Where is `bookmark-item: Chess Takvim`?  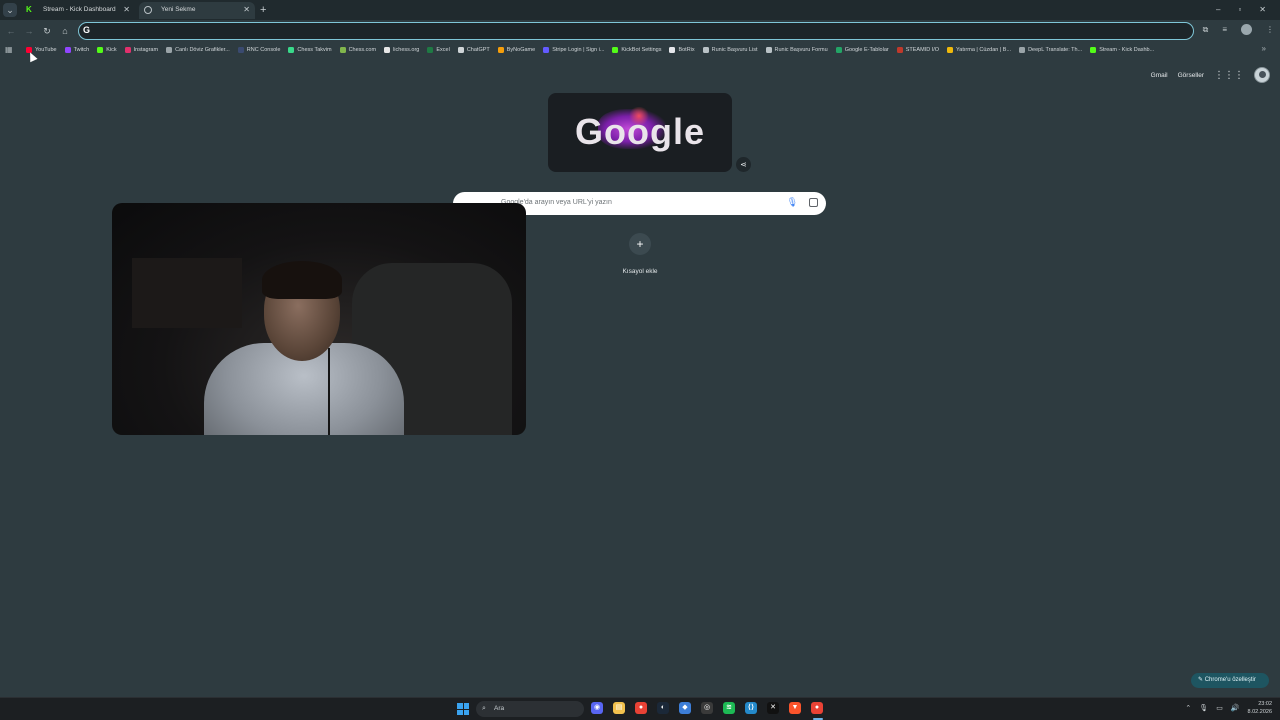 bookmark-item: Chess Takvim is located at coordinates (310, 50).